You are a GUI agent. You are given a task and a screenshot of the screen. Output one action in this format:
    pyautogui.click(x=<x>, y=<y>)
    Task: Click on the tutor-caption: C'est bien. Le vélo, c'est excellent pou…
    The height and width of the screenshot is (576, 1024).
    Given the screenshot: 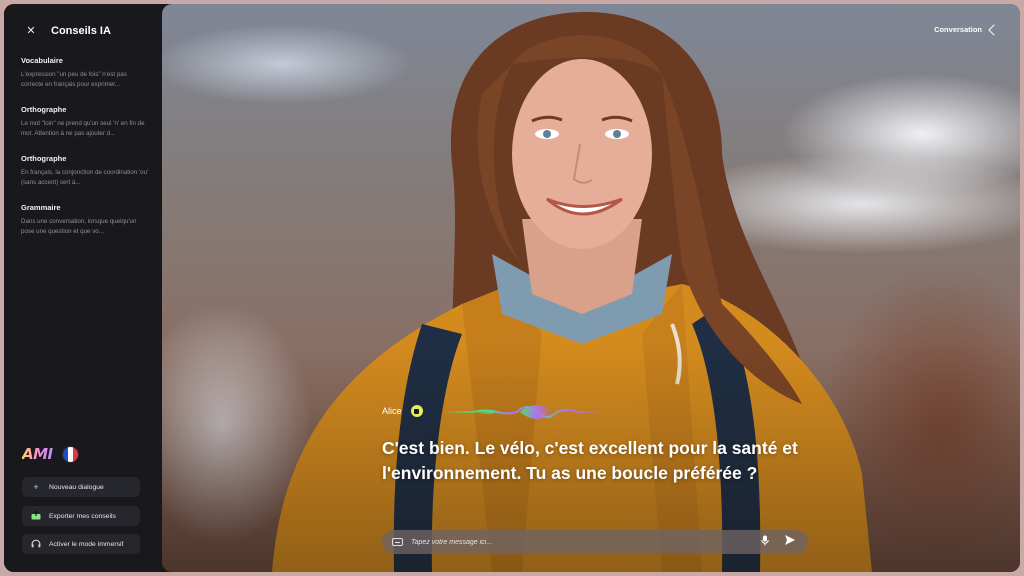 What is the action you would take?
    pyautogui.click(x=590, y=460)
    